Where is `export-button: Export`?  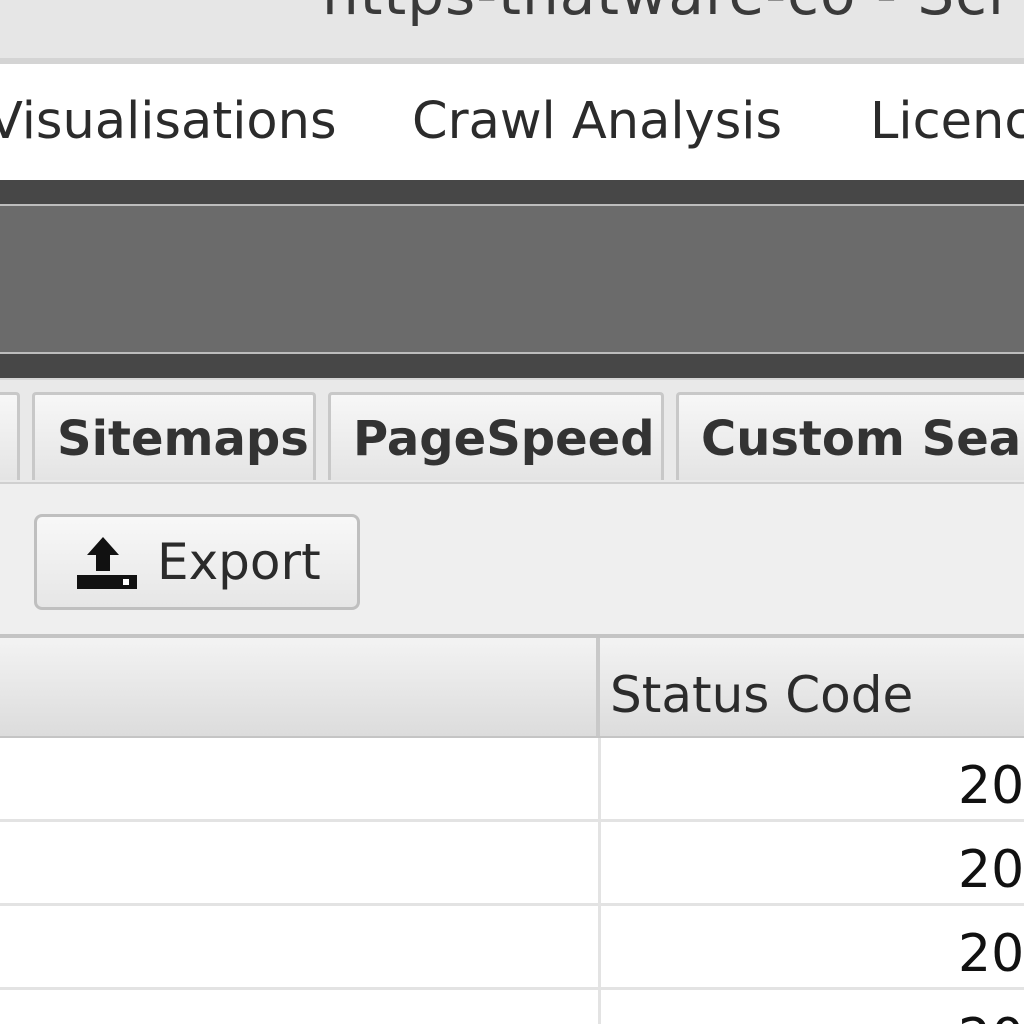
export-button: Export is located at coordinates (197, 562).